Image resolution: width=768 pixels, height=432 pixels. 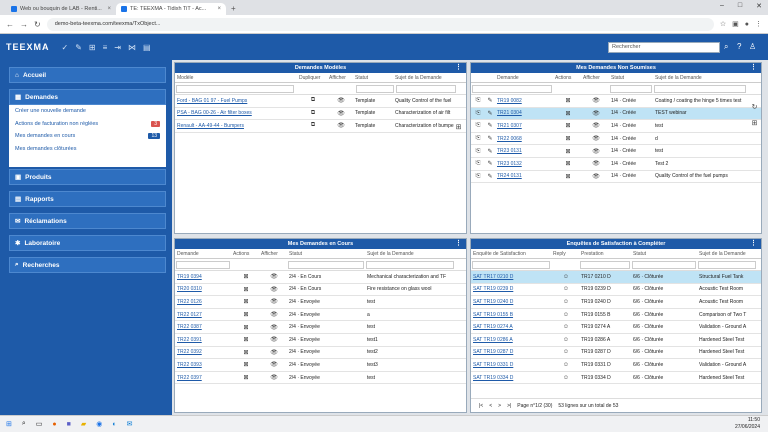 What do you see at coordinates (39, 424) in the screenshot?
I see `task-view-icon: ▭` at bounding box center [39, 424].